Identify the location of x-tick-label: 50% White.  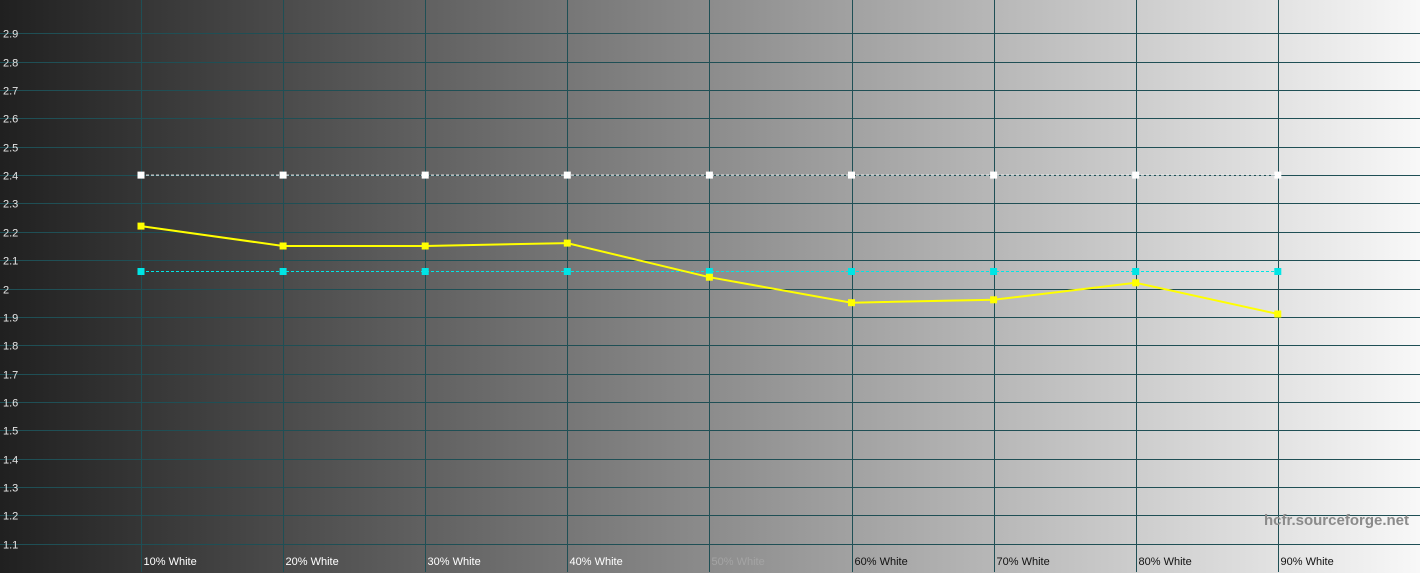
(738, 562).